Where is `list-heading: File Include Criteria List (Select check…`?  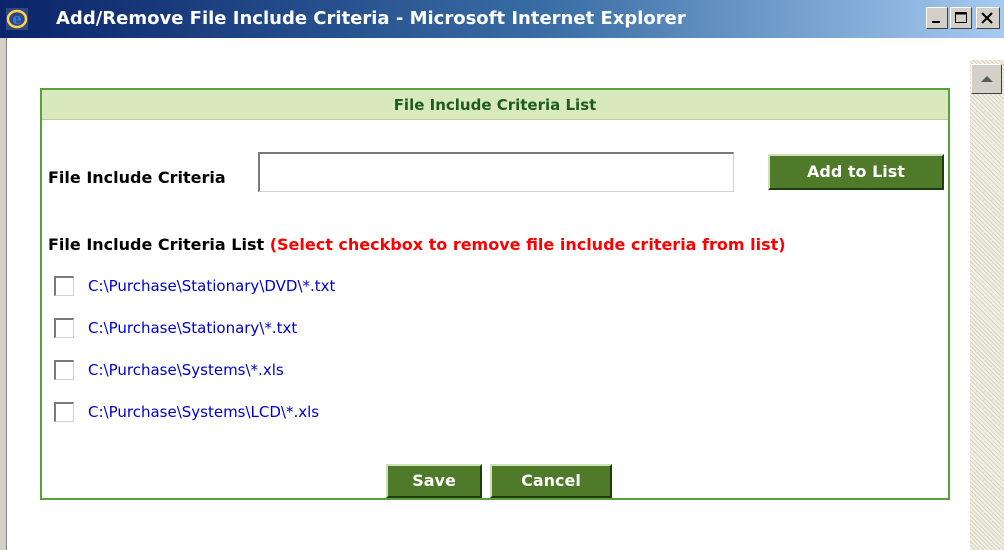
list-heading: File Include Criteria List (Select check… is located at coordinates (417, 244).